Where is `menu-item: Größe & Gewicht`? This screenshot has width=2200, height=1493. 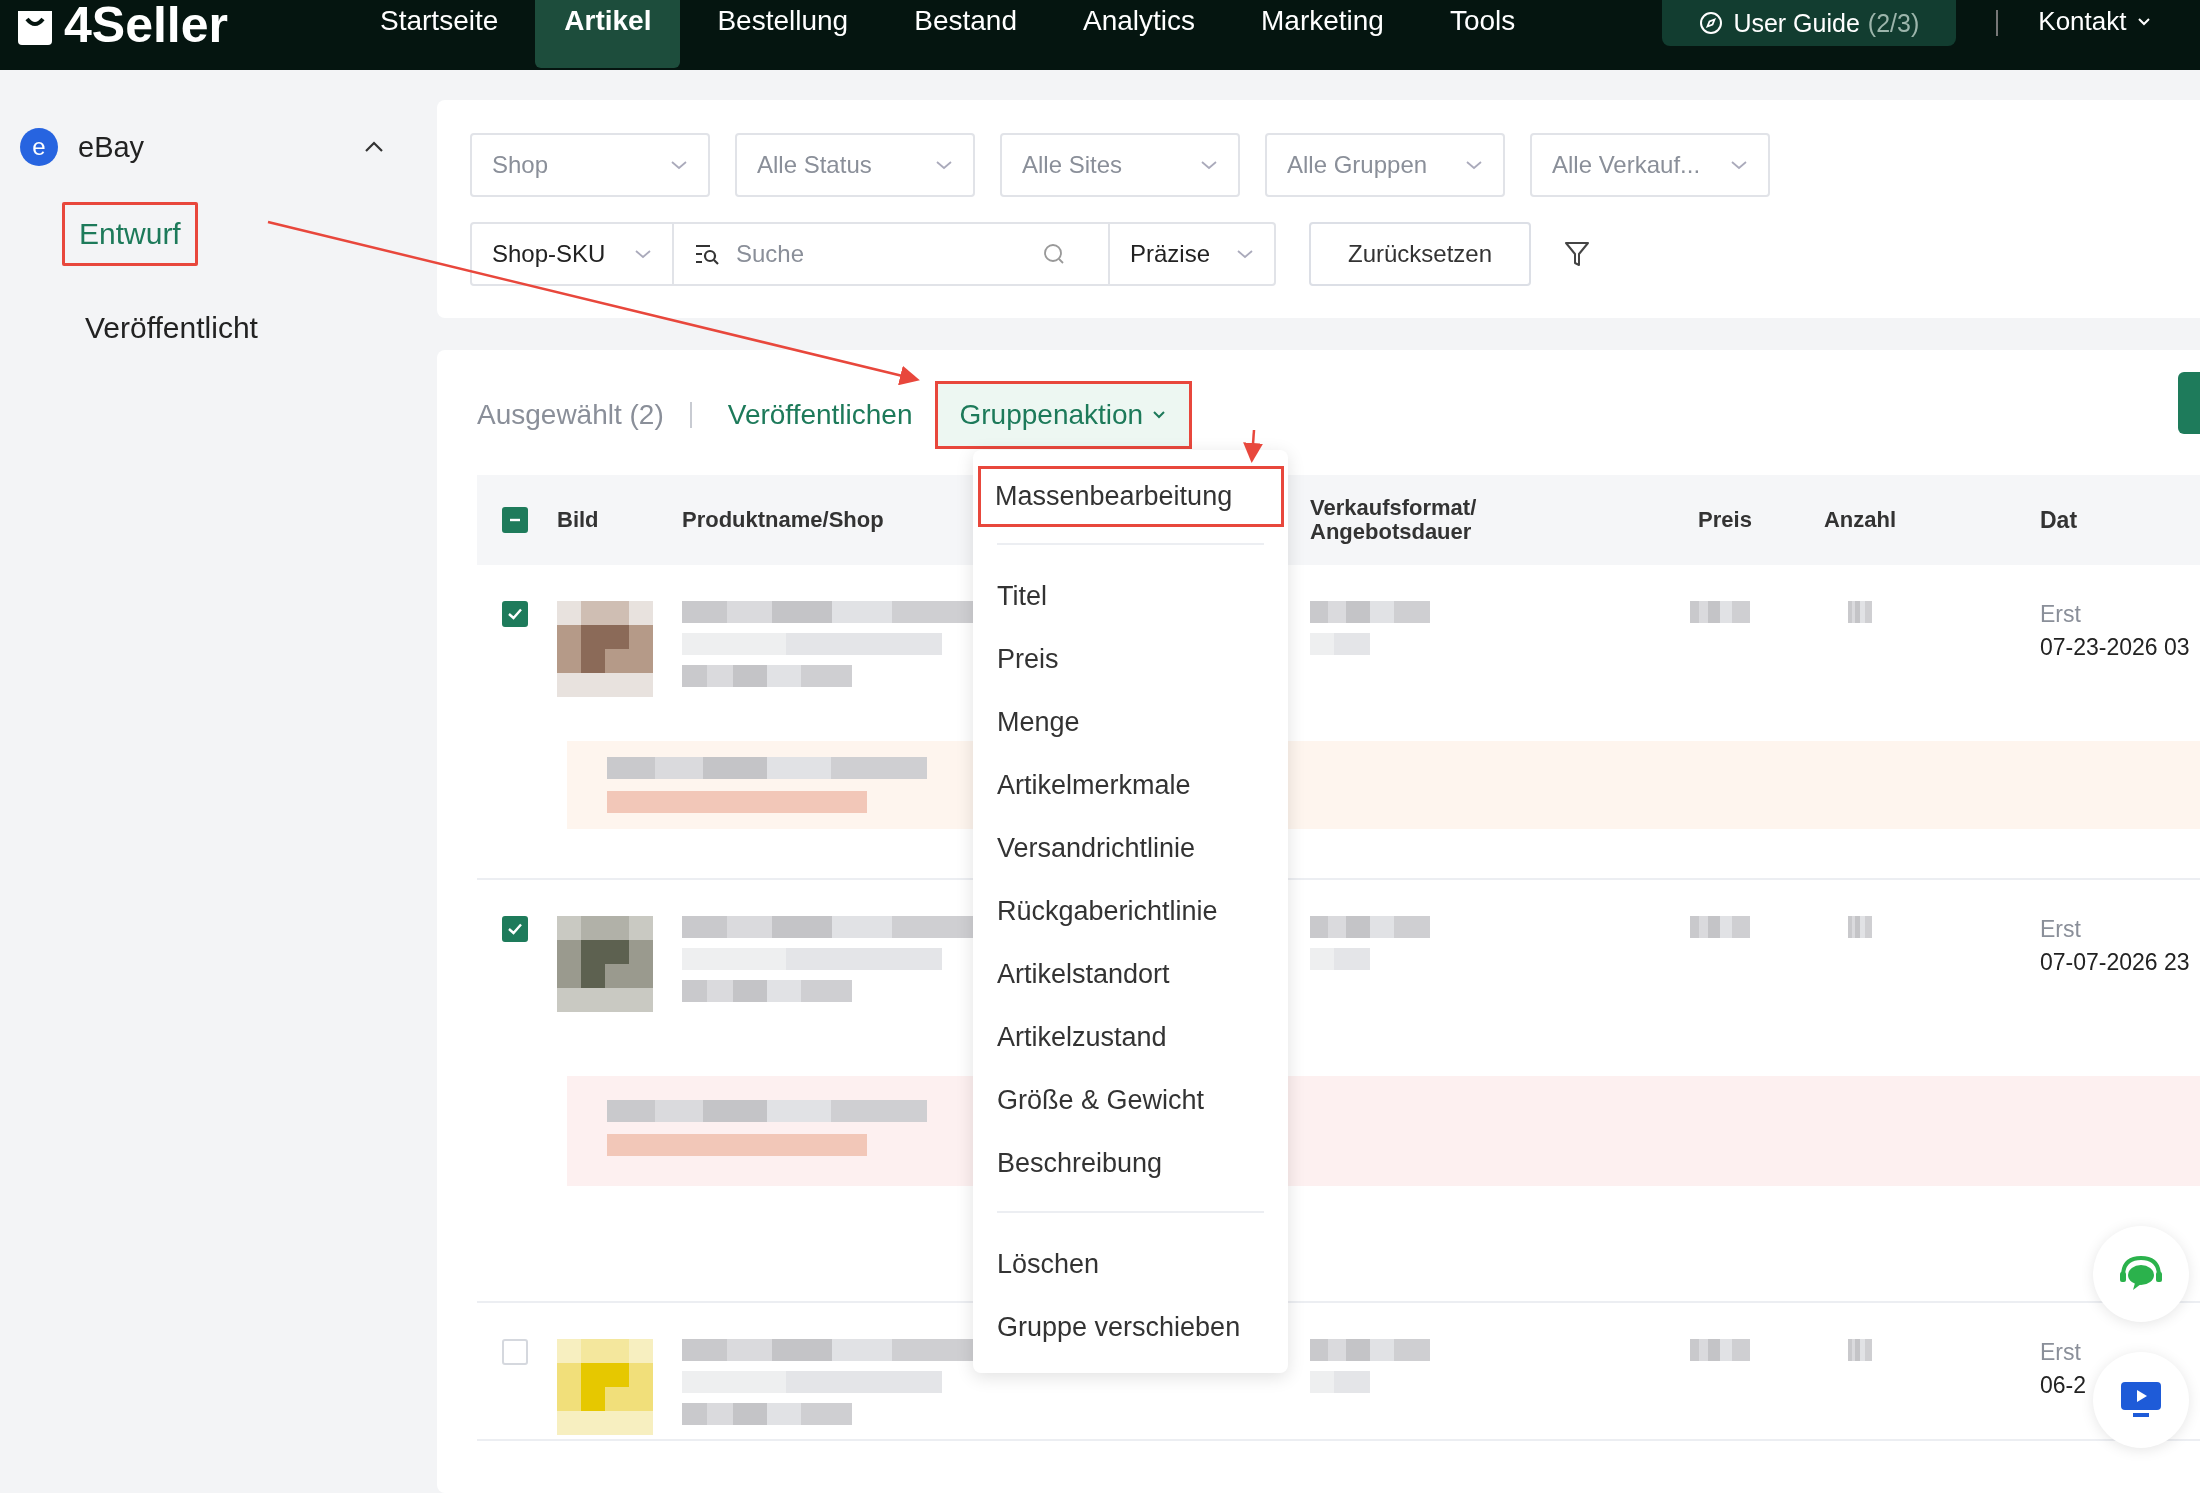
menu-item: Größe & Gewicht is located at coordinates (1130, 1100).